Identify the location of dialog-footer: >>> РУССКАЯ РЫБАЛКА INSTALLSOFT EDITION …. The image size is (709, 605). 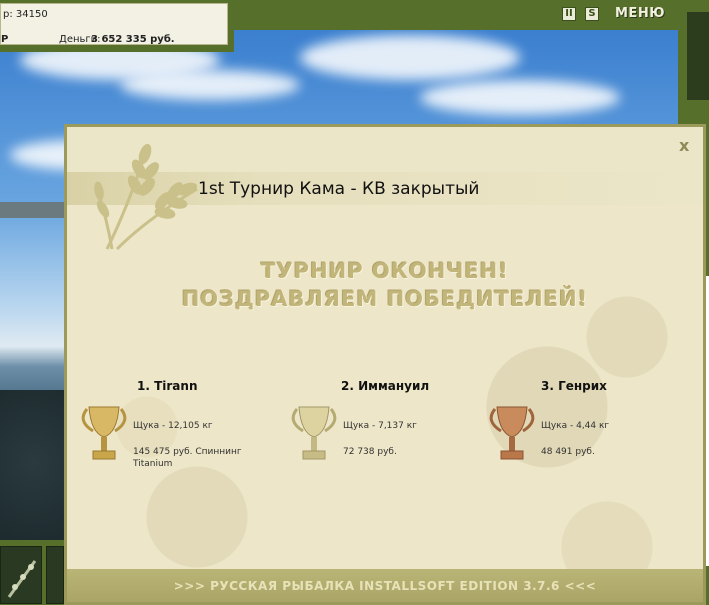
(385, 585).